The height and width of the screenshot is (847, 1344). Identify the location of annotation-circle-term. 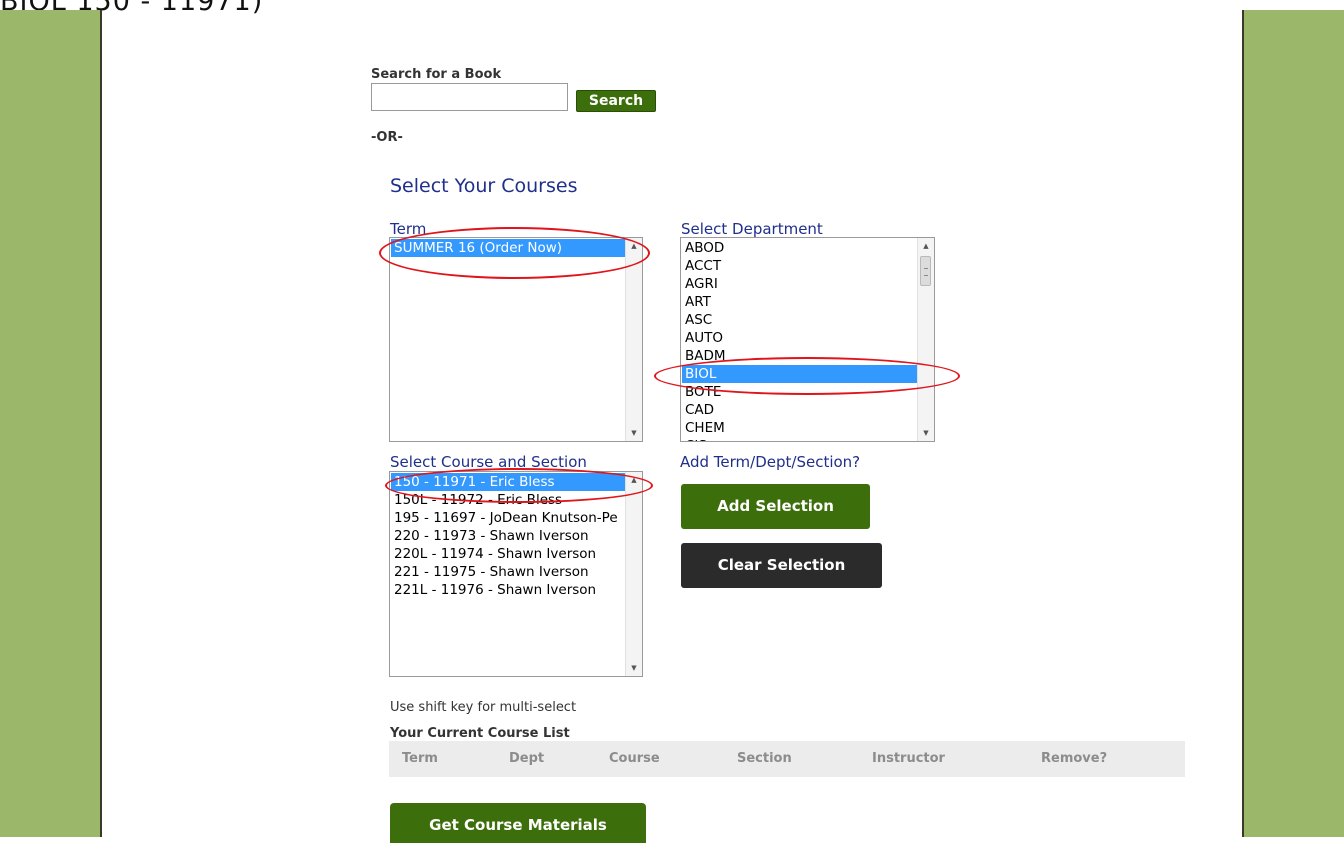
(514, 253).